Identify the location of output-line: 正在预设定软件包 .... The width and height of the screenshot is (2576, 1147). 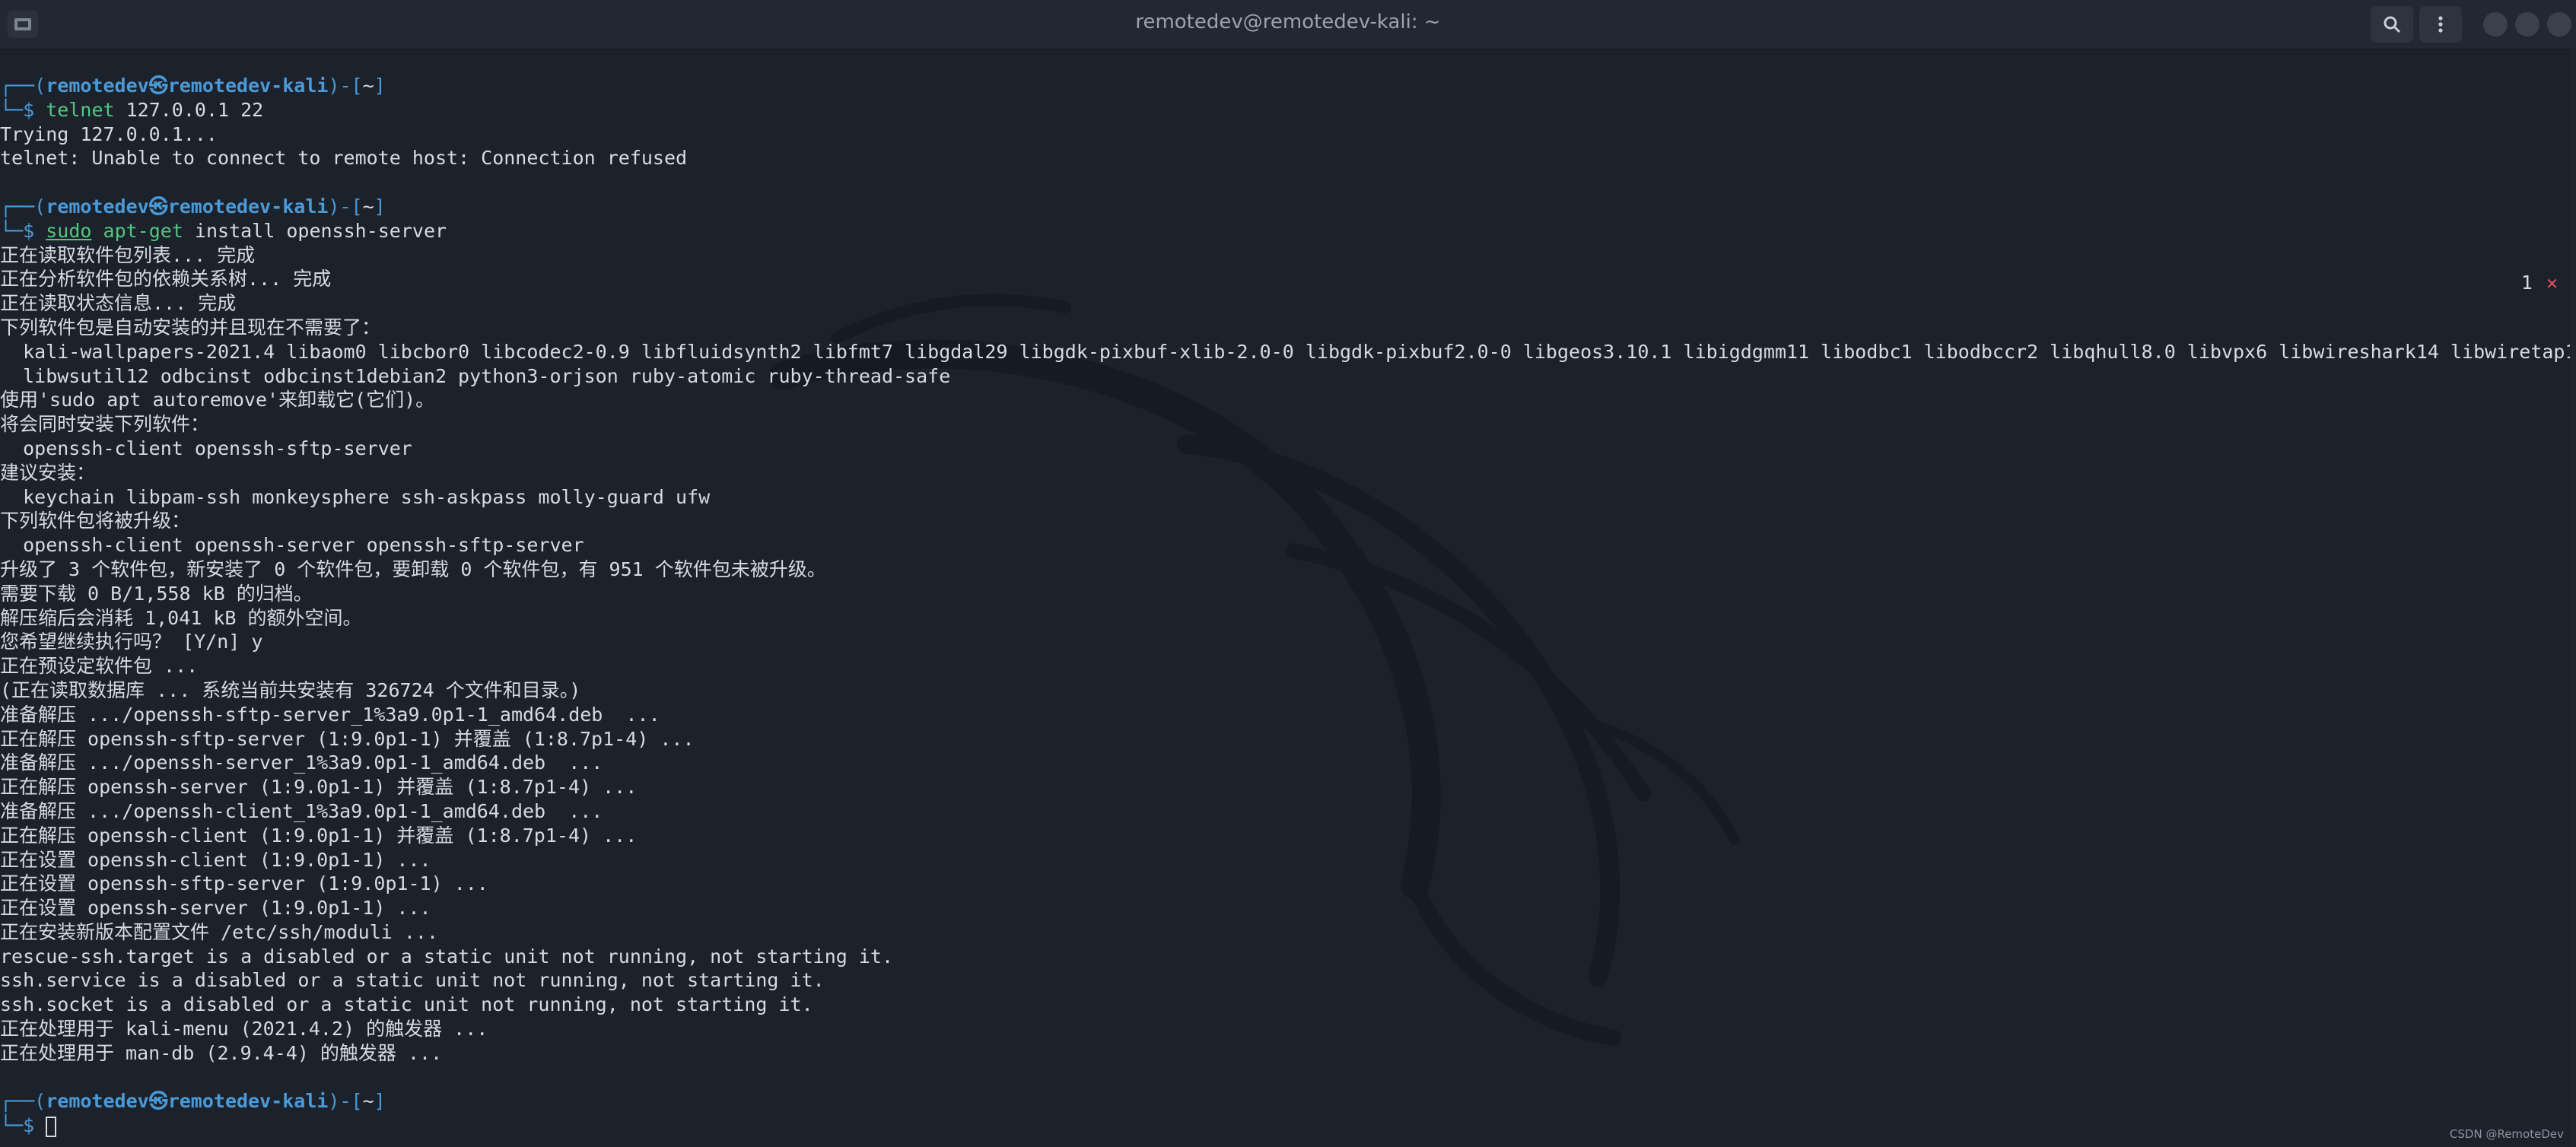
(99, 666).